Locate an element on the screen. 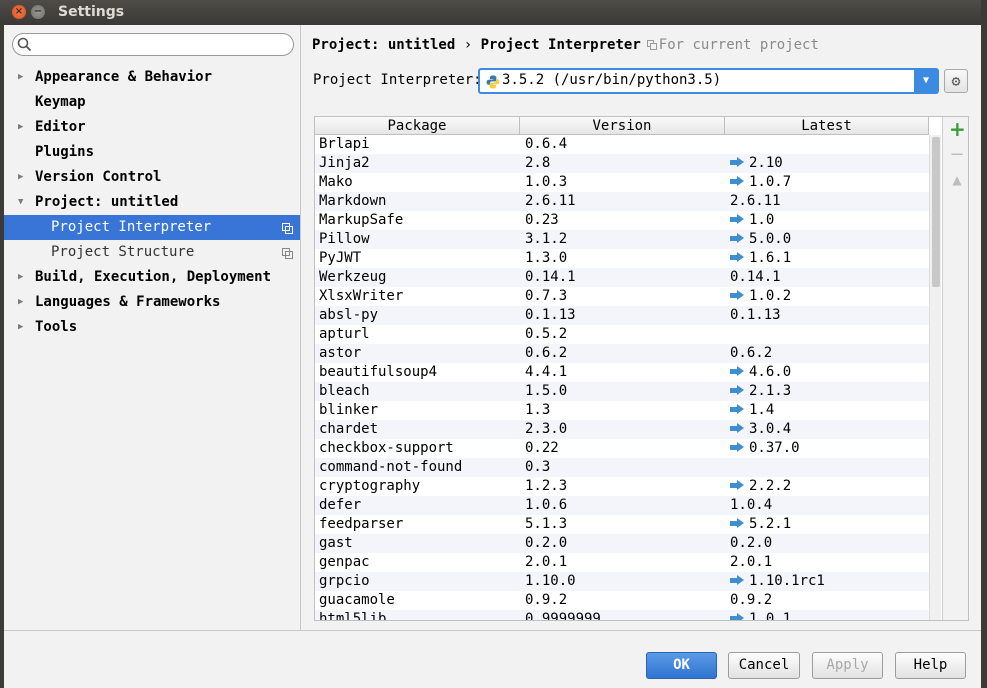  search-input is located at coordinates (160, 44).